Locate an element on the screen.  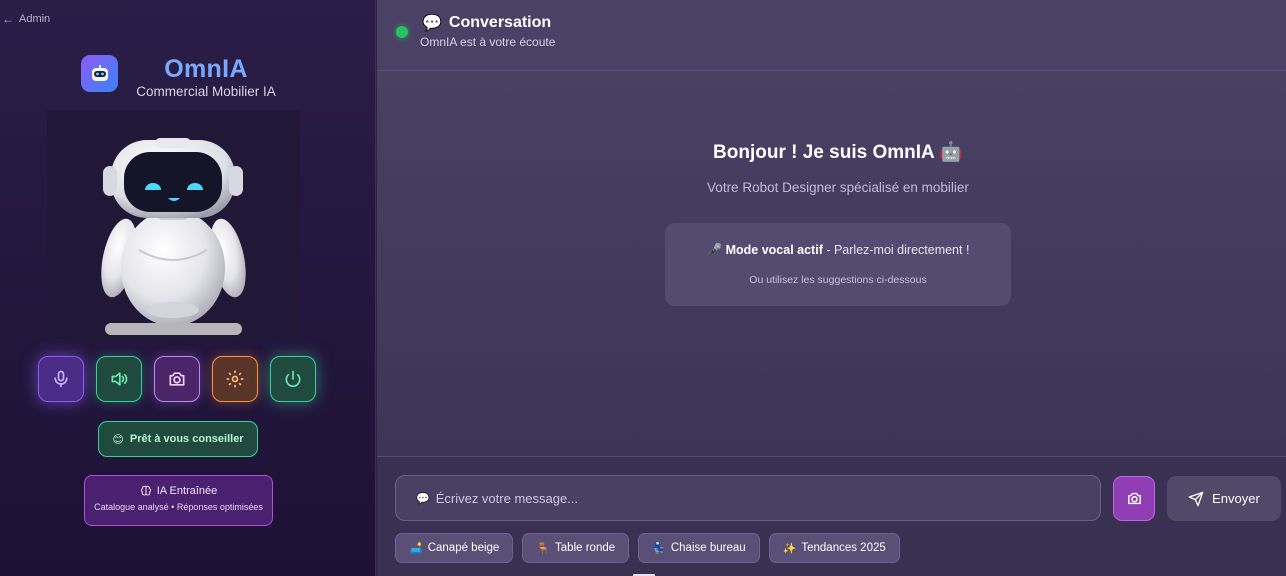
sparkles-icon: ✨ is located at coordinates (789, 548).